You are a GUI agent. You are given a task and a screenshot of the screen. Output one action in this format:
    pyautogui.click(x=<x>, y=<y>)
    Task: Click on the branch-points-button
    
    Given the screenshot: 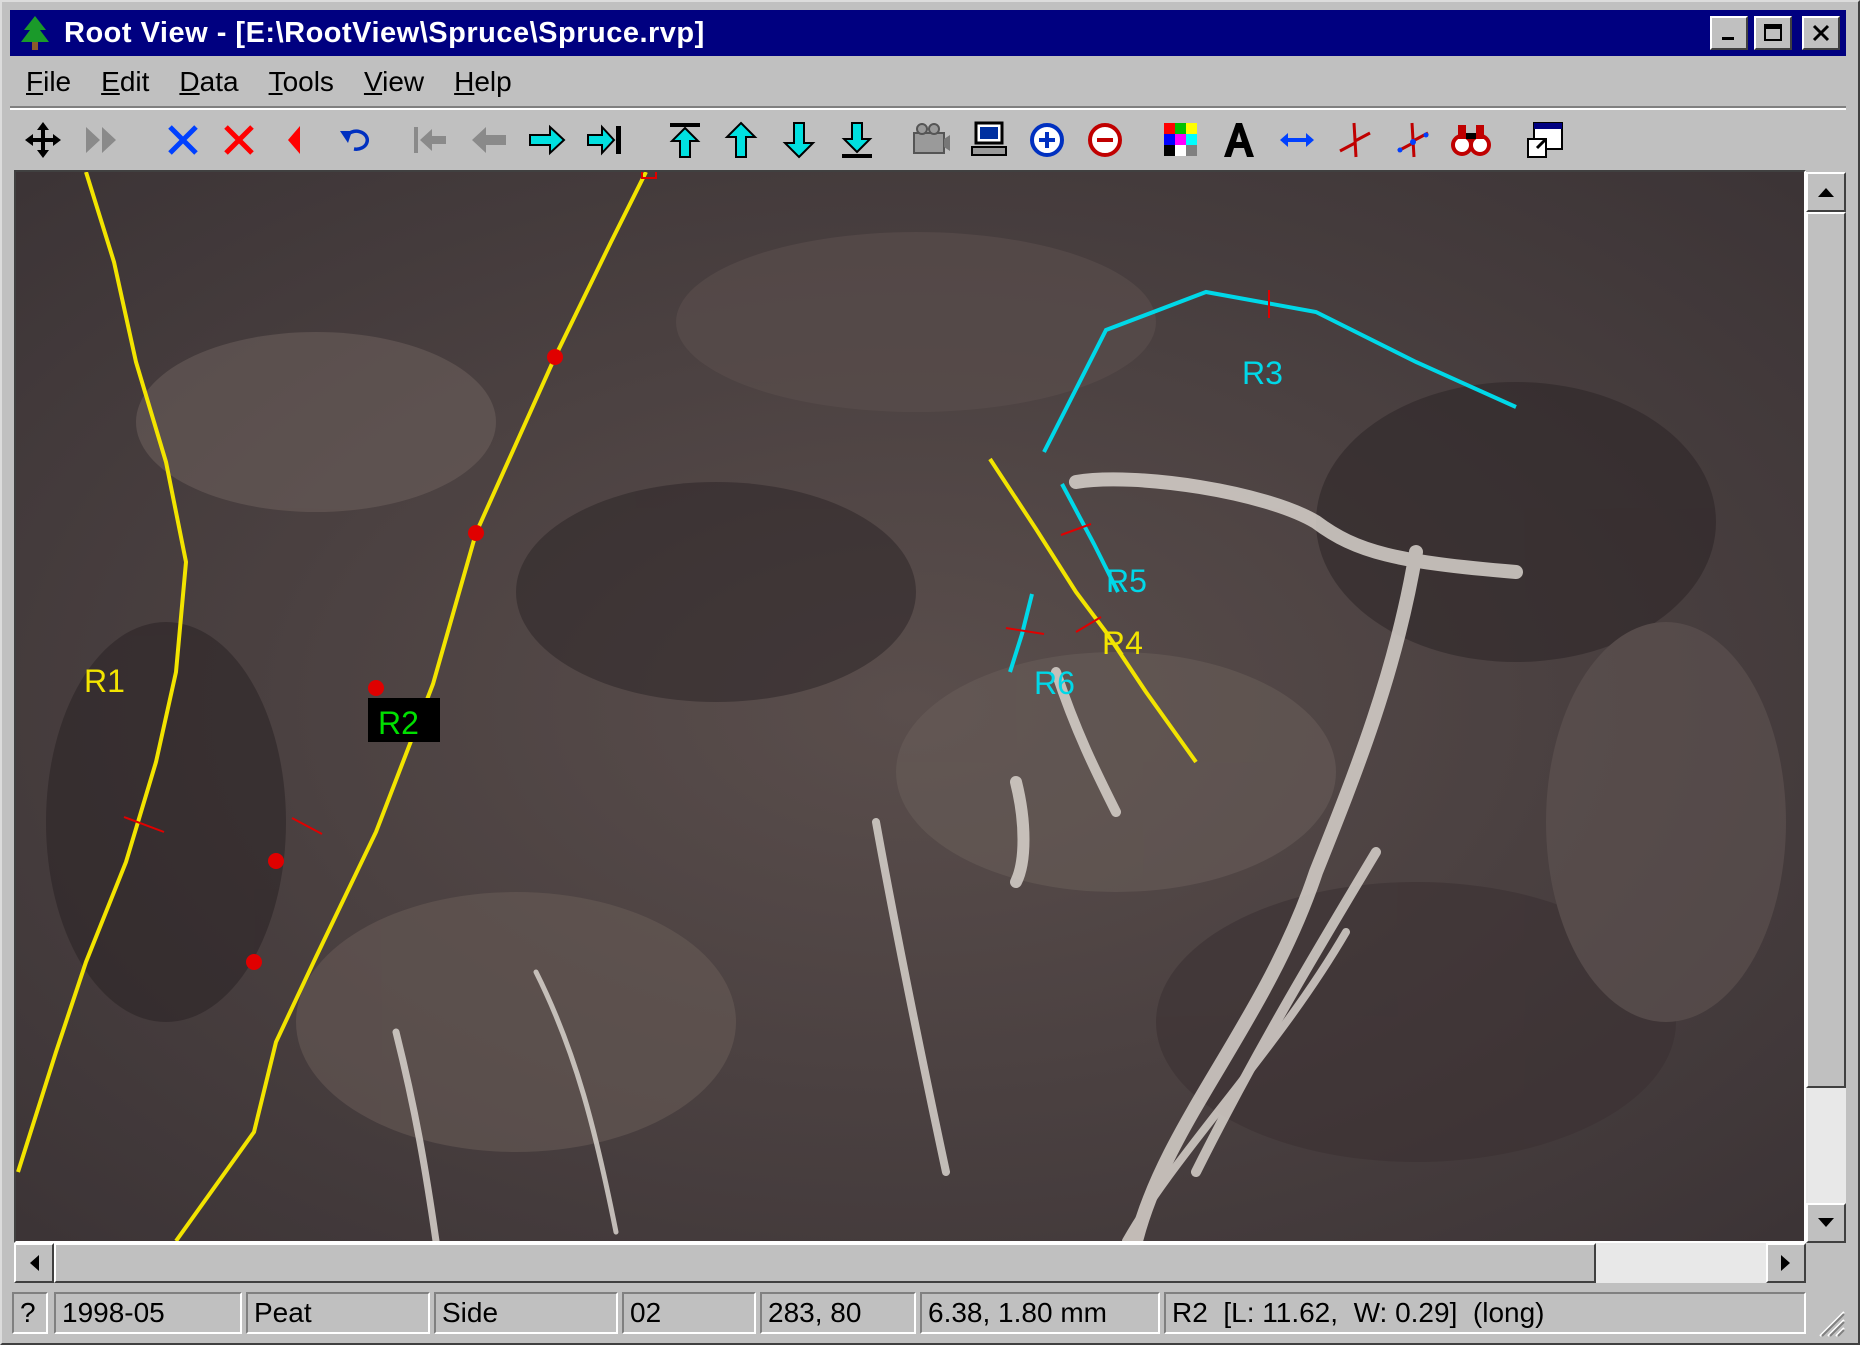 What is the action you would take?
    pyautogui.click(x=1413, y=140)
    